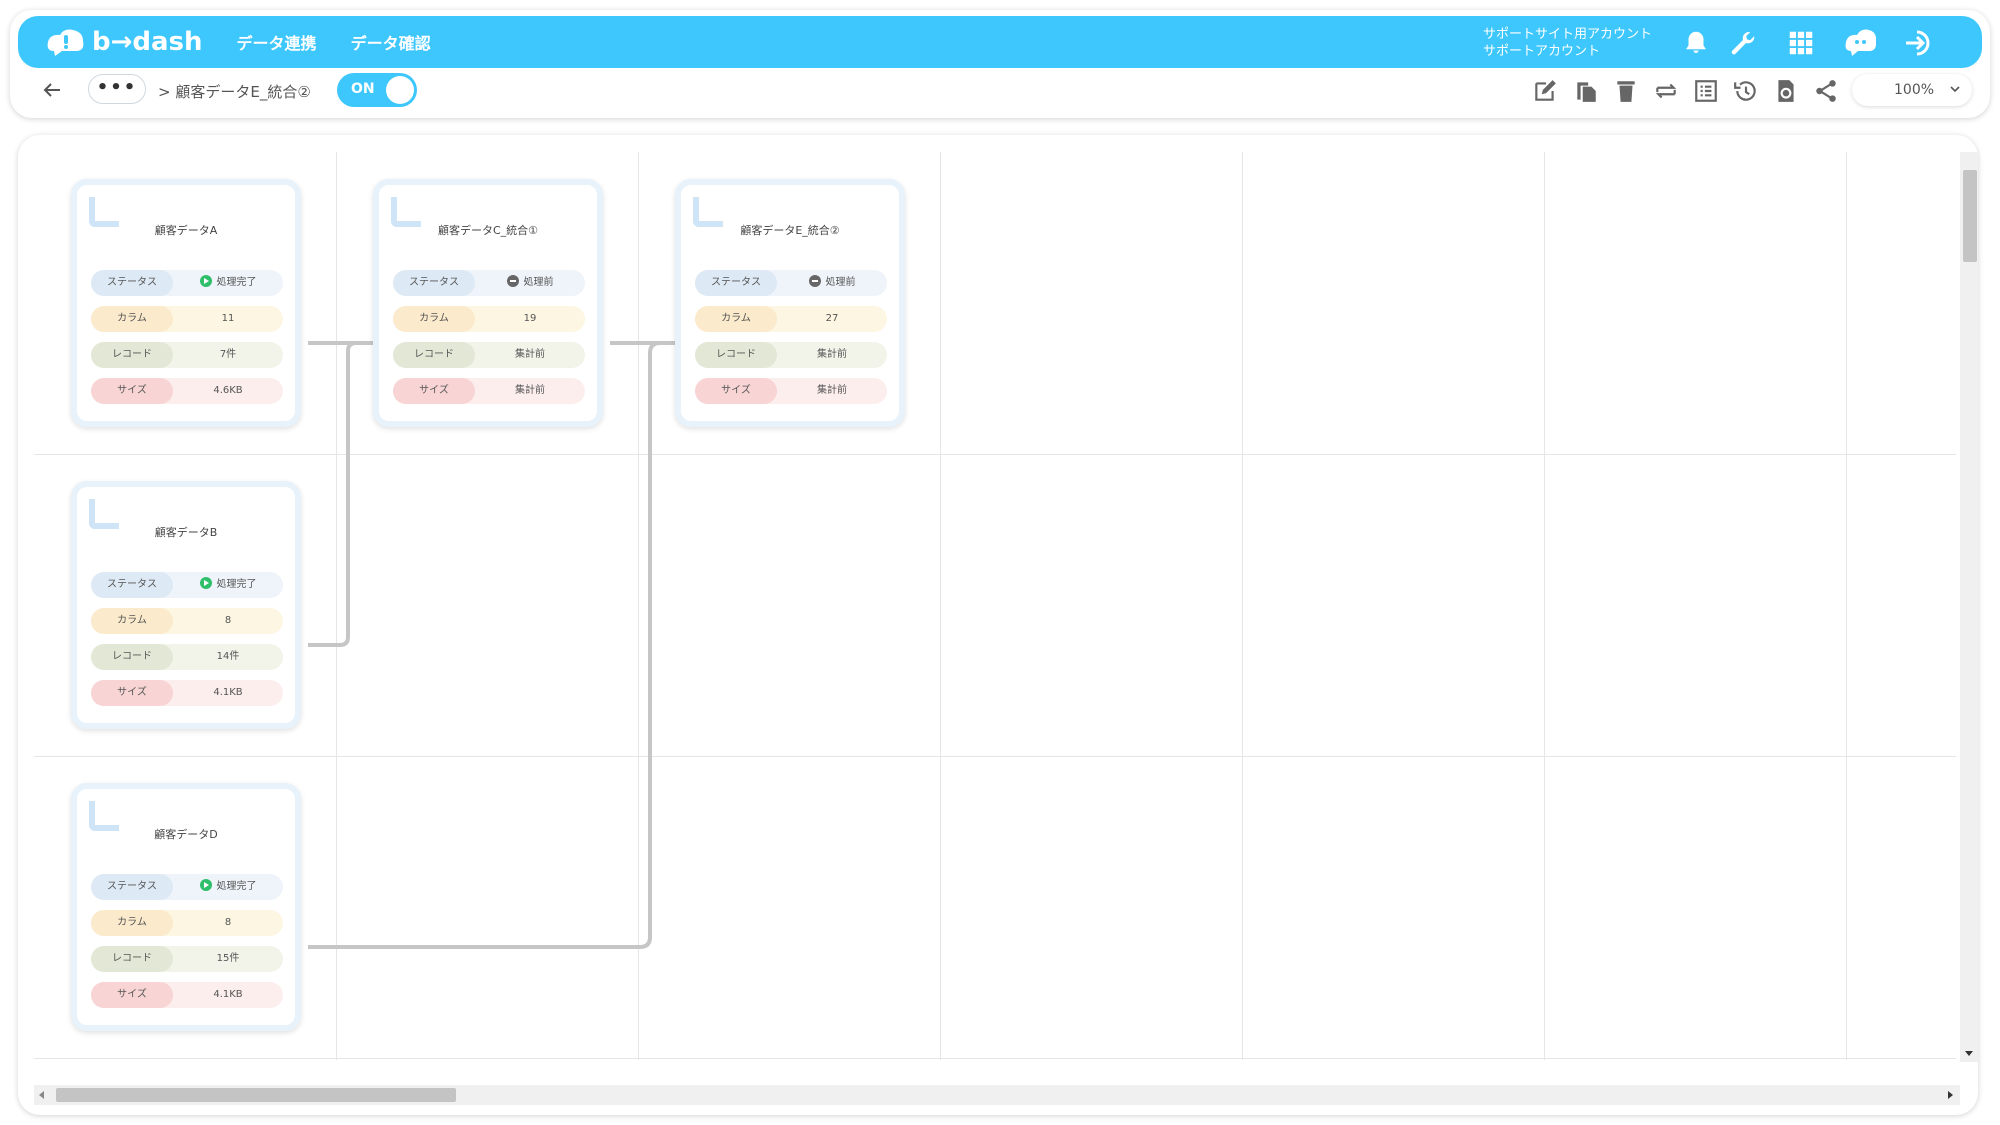 This screenshot has height=1125, width=2000. Describe the element at coordinates (489, 319) in the screenshot. I see `column-row: カラム 19` at that location.